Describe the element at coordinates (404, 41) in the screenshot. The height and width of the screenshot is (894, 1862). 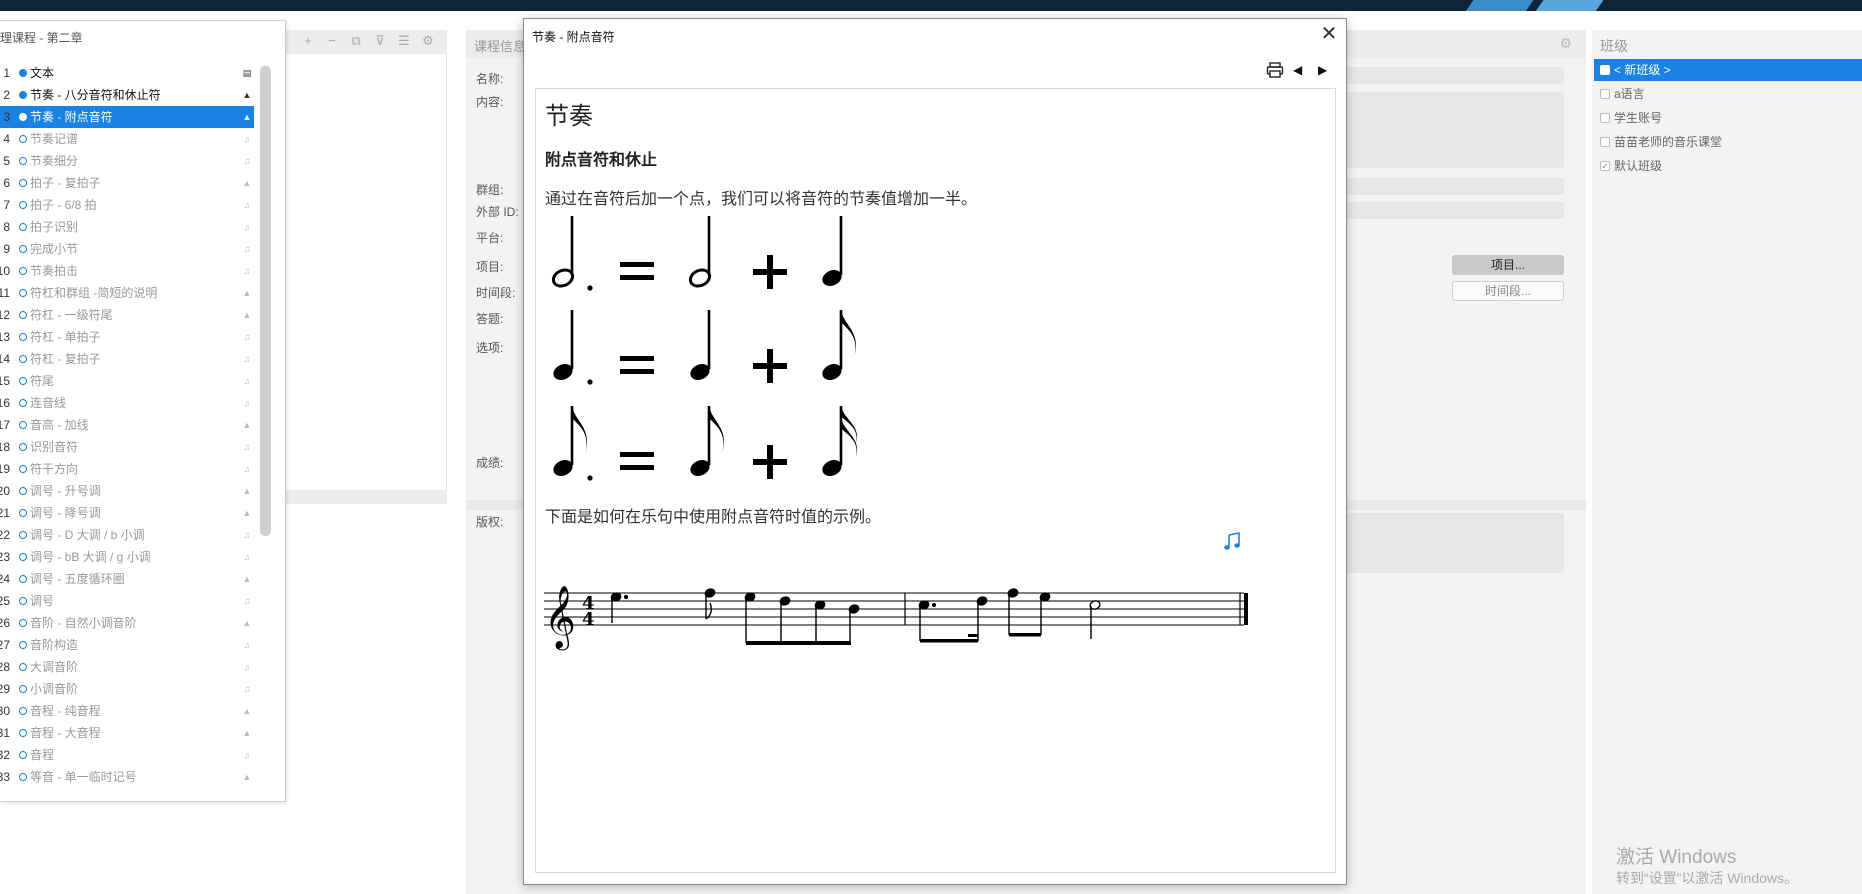
I see `list-icon: ☰` at that location.